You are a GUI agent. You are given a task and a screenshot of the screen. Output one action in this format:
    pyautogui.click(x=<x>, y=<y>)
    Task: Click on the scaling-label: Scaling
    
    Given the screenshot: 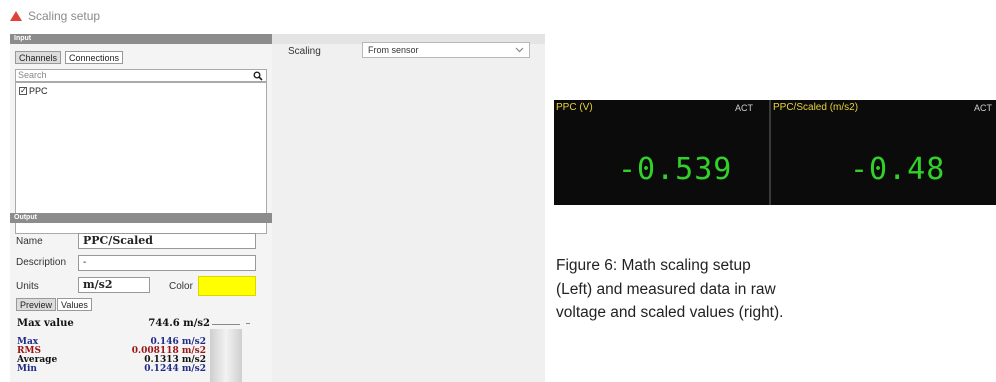 What is the action you would take?
    pyautogui.click(x=304, y=51)
    